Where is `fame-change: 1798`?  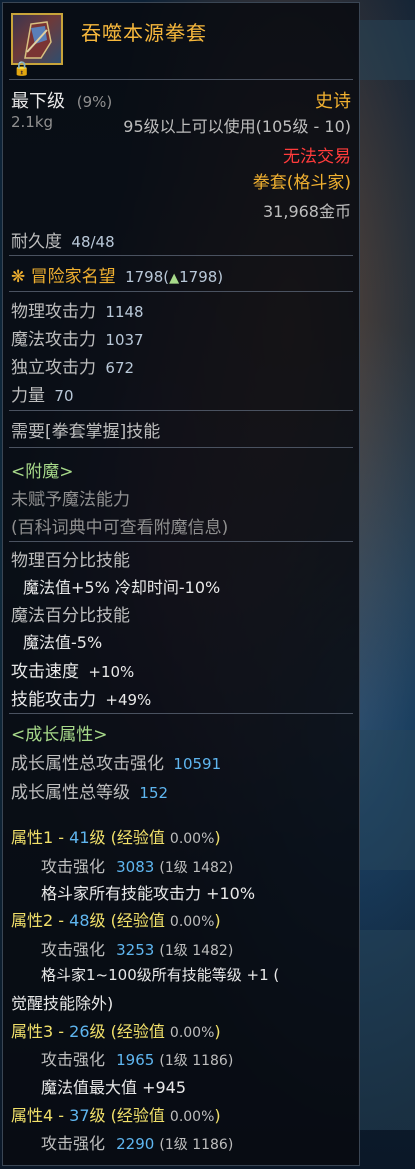
fame-change: 1798 is located at coordinates (198, 277).